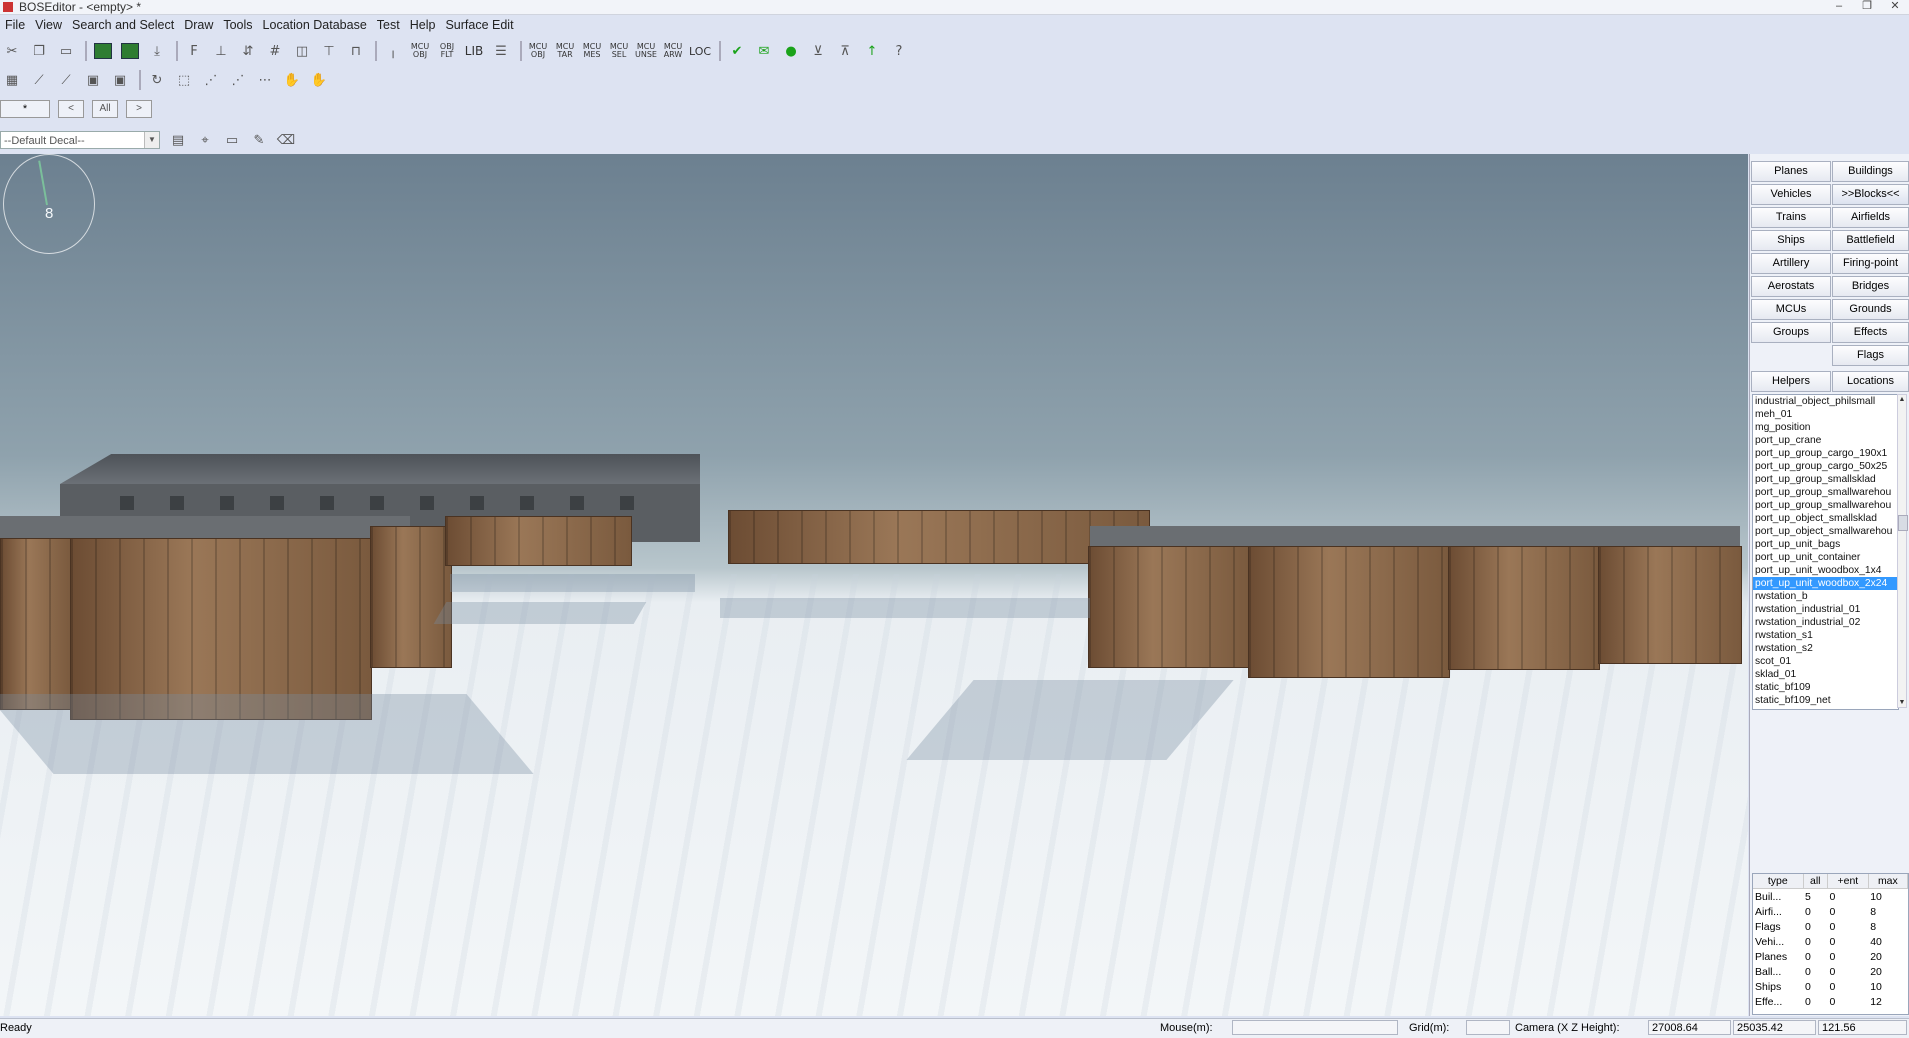 The height and width of the screenshot is (1038, 1909). Describe the element at coordinates (764, 51) in the screenshot. I see `mail-button: ✉` at that location.